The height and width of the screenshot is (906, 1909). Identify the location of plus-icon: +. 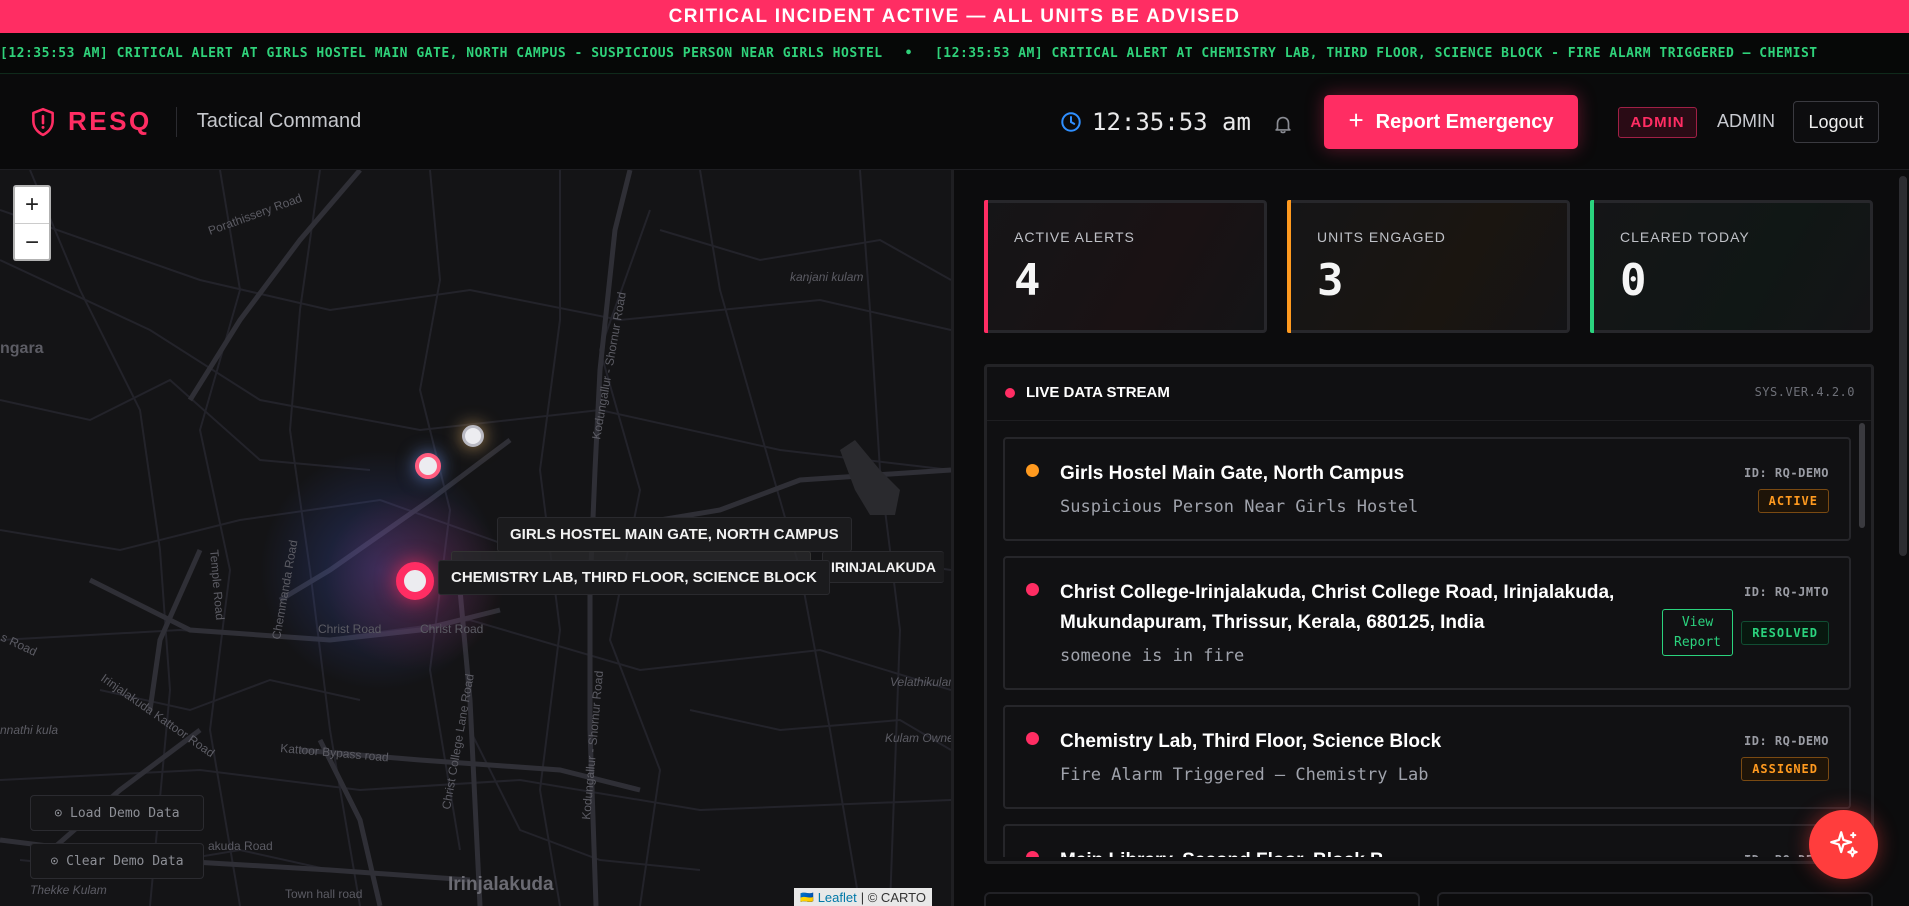
(1356, 120).